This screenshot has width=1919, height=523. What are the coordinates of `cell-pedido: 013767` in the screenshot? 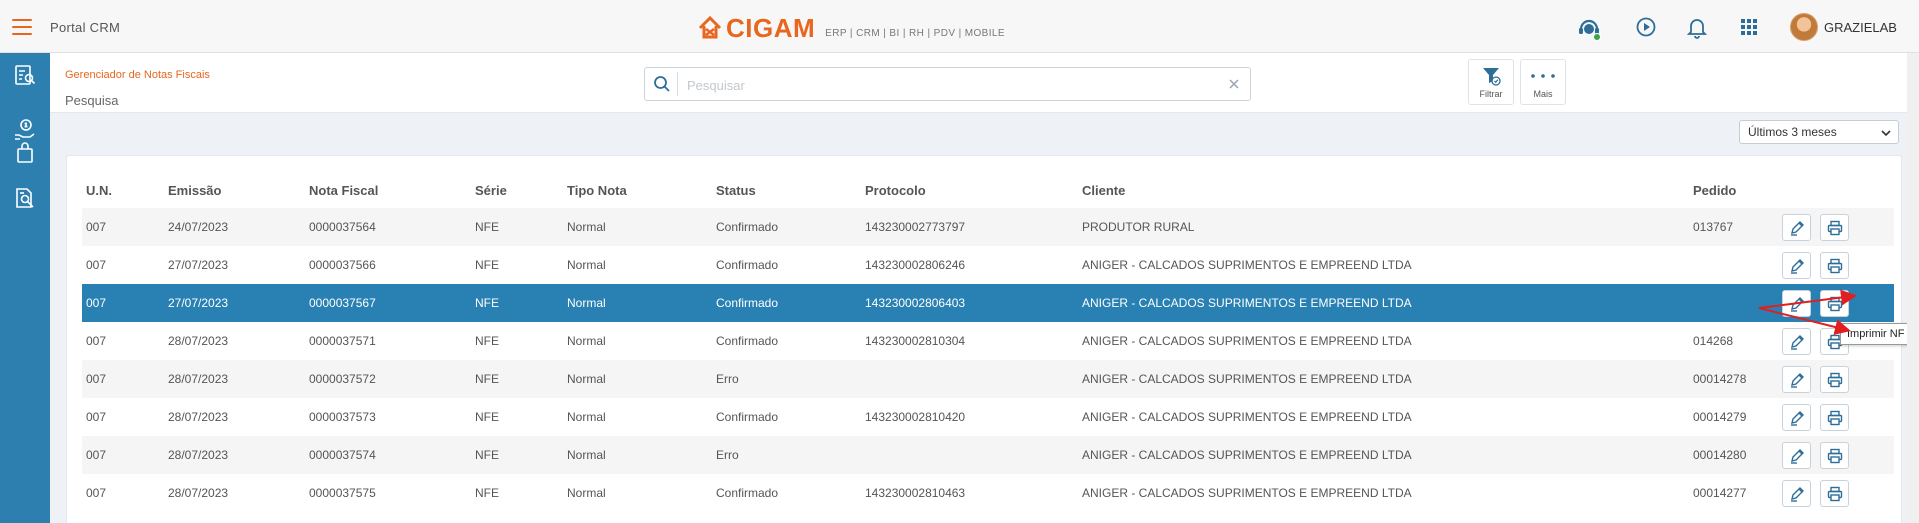 It's located at (1713, 227).